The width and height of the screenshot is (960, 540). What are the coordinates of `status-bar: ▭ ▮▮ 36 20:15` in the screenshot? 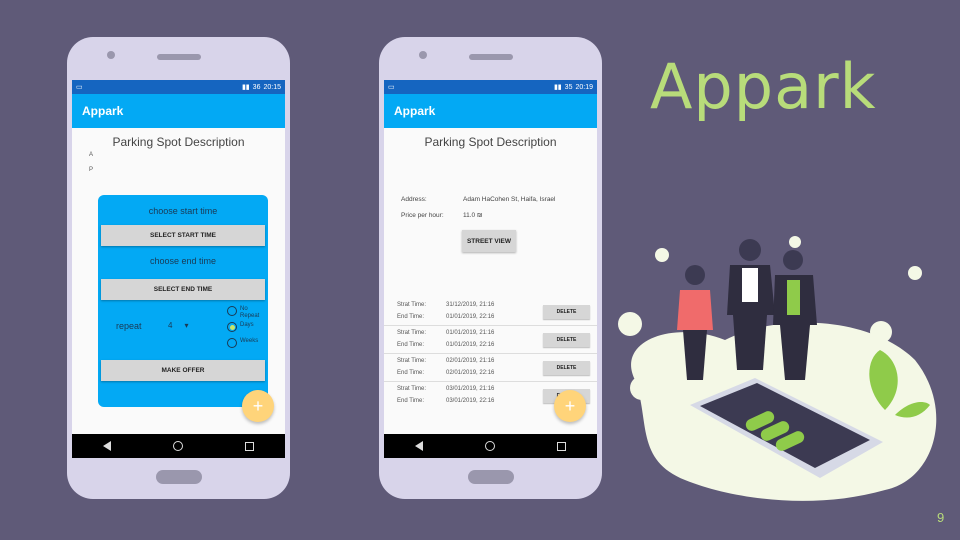 It's located at (178, 87).